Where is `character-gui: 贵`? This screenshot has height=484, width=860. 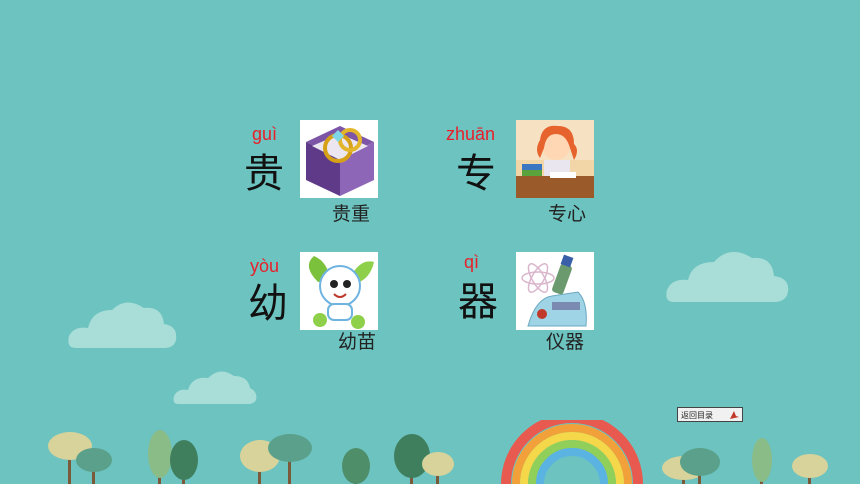
character-gui: 贵 is located at coordinates (264, 174).